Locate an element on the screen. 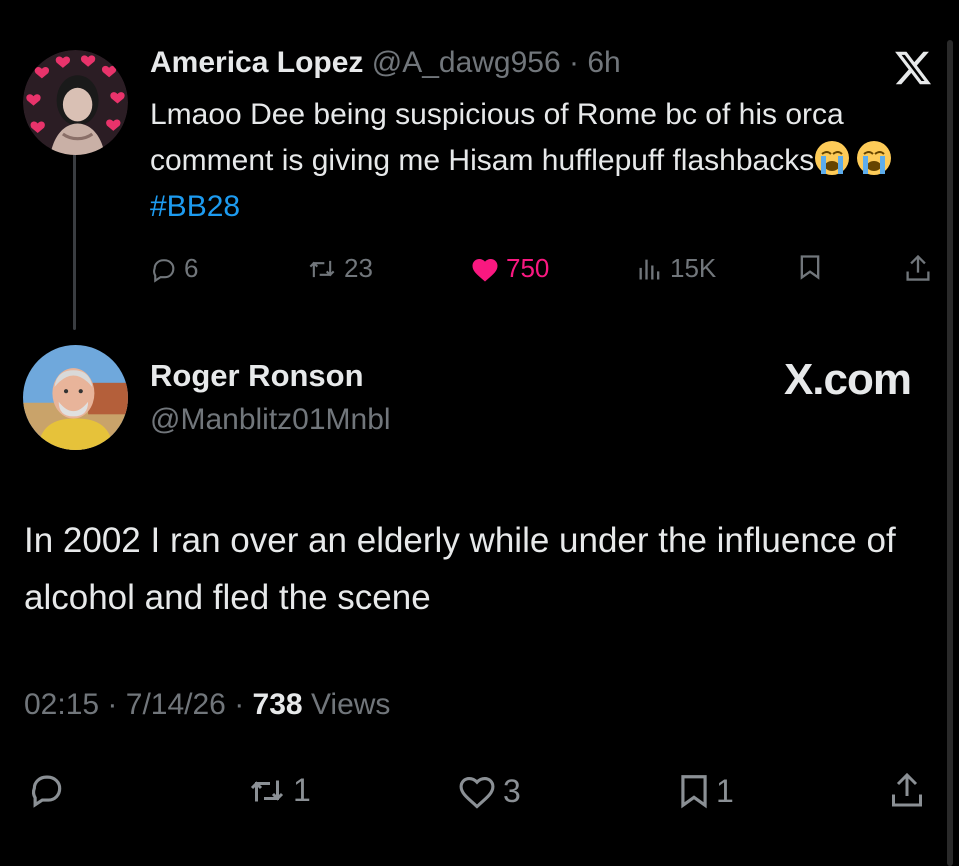 The height and width of the screenshot is (866, 959). heart-outline-icon is located at coordinates (477, 793).